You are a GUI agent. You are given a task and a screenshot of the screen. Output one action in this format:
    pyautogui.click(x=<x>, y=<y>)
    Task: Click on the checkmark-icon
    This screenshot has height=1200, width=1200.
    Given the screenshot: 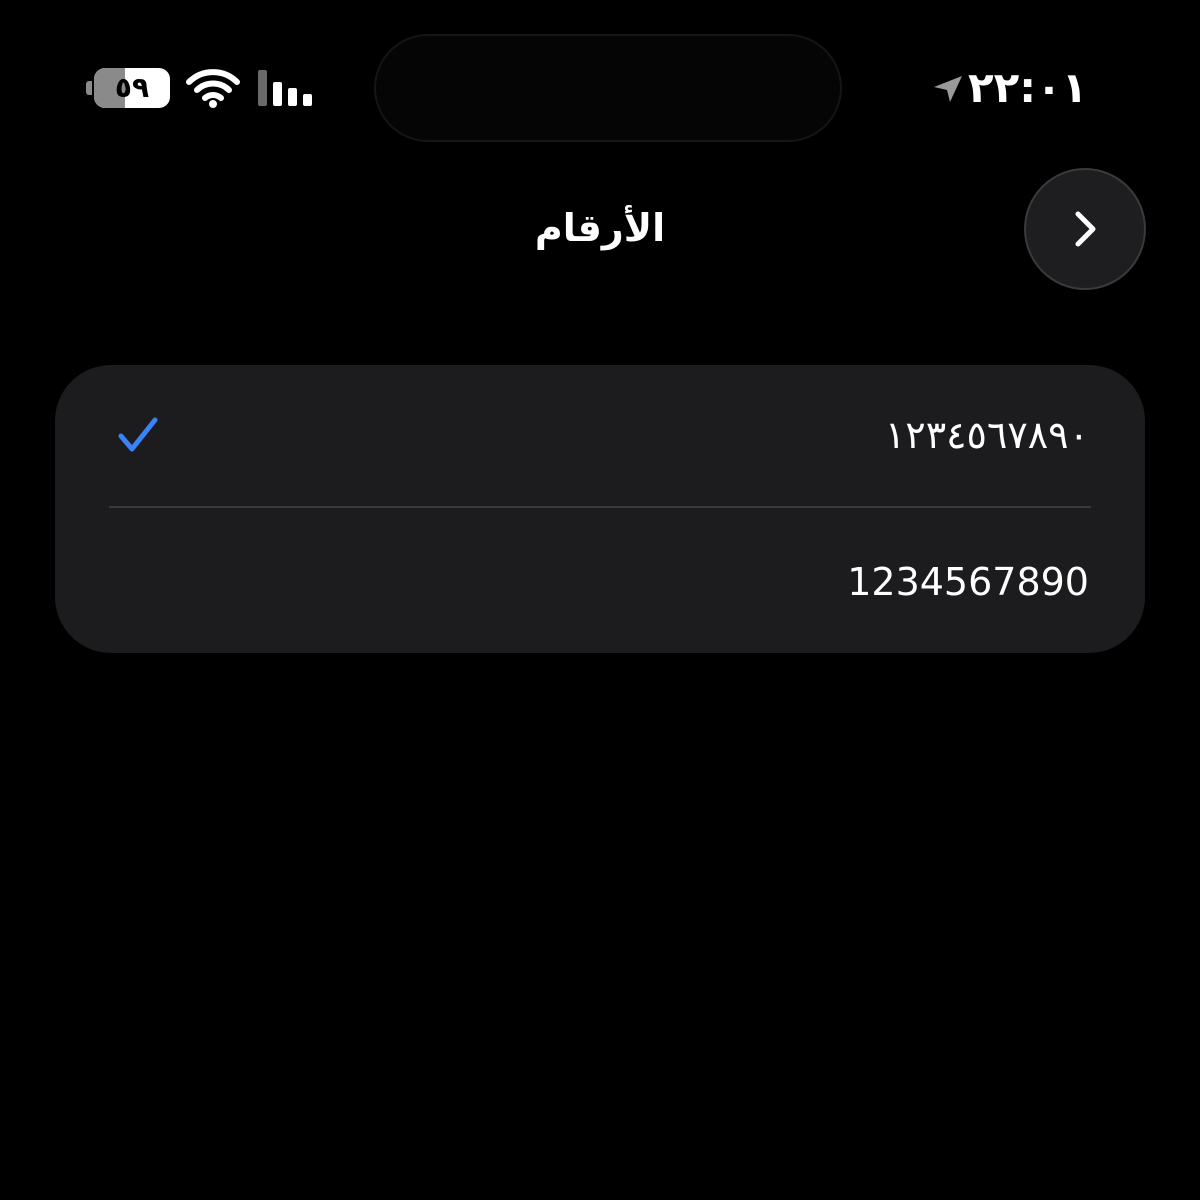 What is the action you would take?
    pyautogui.click(x=138, y=434)
    